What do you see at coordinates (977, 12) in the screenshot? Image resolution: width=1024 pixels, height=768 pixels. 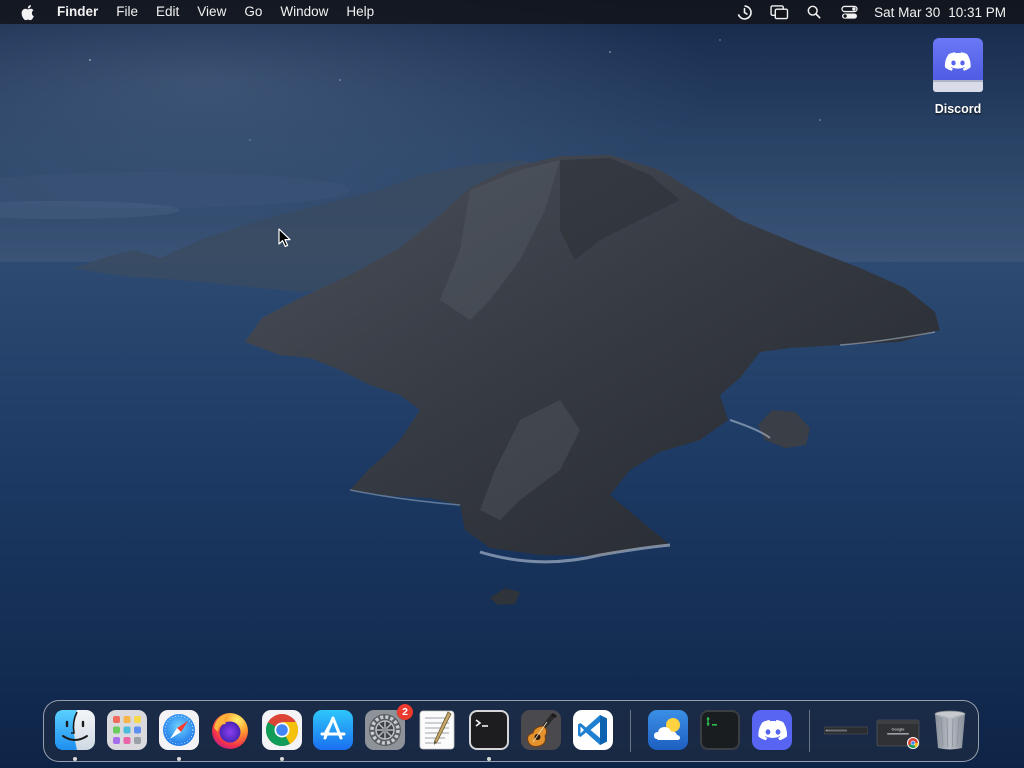 I see `clock-time: 10:31 PM` at bounding box center [977, 12].